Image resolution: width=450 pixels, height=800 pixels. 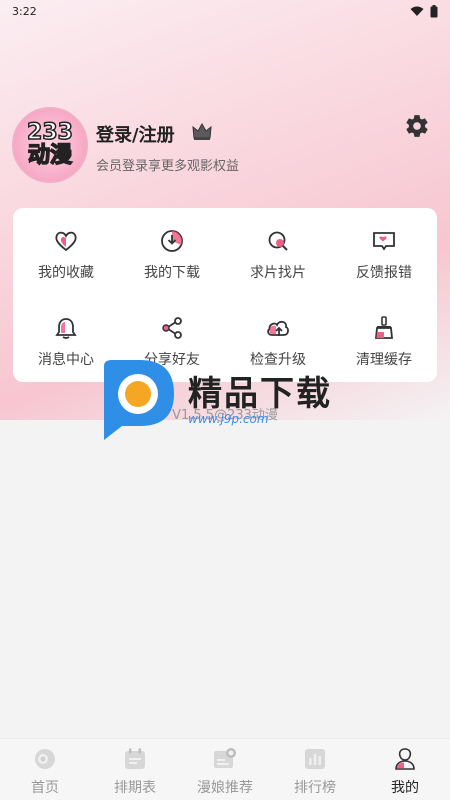 I want to click on broom-icon, so click(x=384, y=327).